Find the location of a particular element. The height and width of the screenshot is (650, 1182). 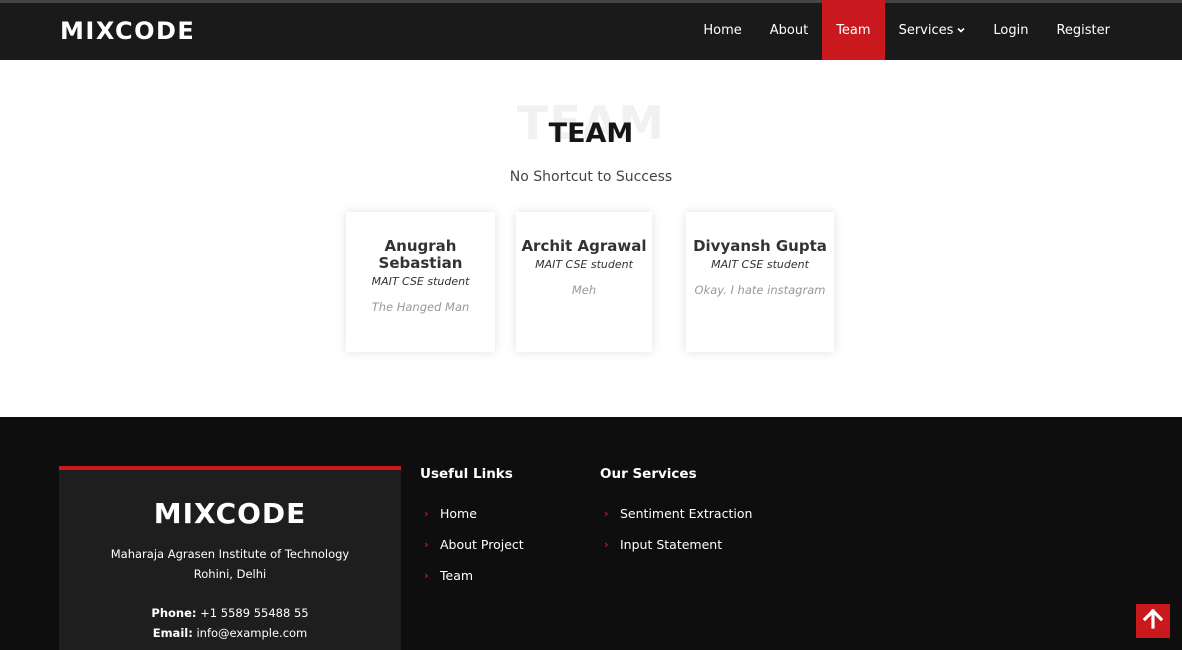

nav-login-label: Login is located at coordinates (1011, 30).